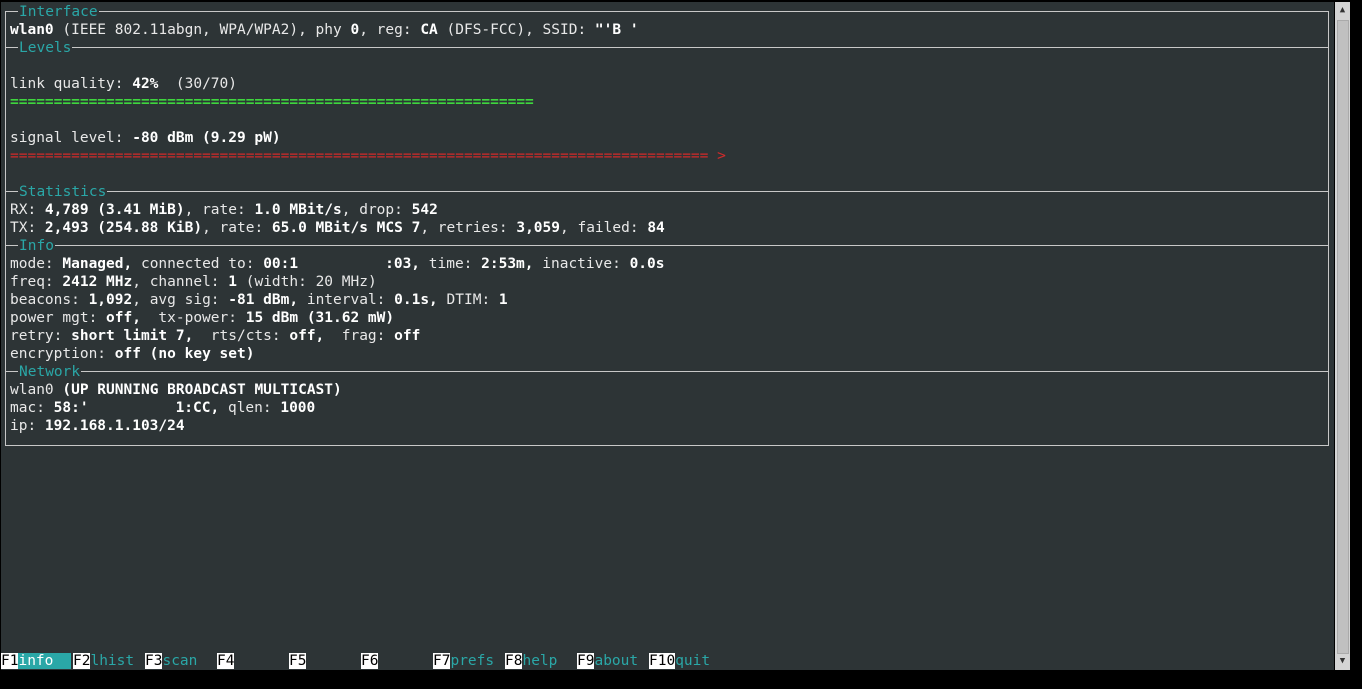 The width and height of the screenshot is (1362, 689). I want to click on ssid-value: "'B ', so click(616, 30).